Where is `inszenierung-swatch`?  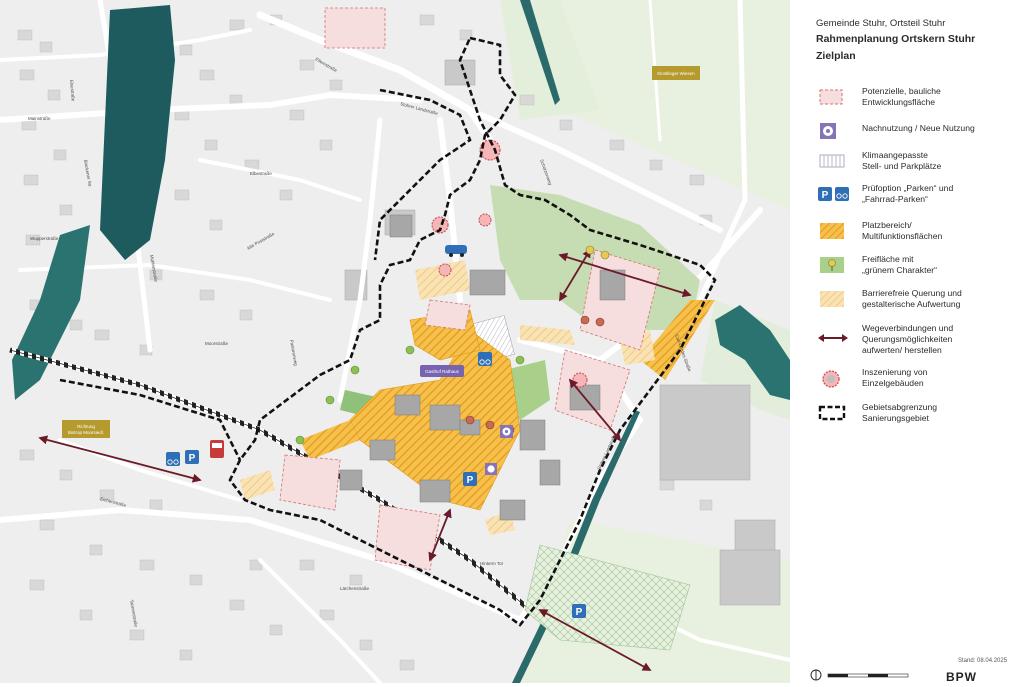
inszenierung-swatch is located at coordinates (833, 378).